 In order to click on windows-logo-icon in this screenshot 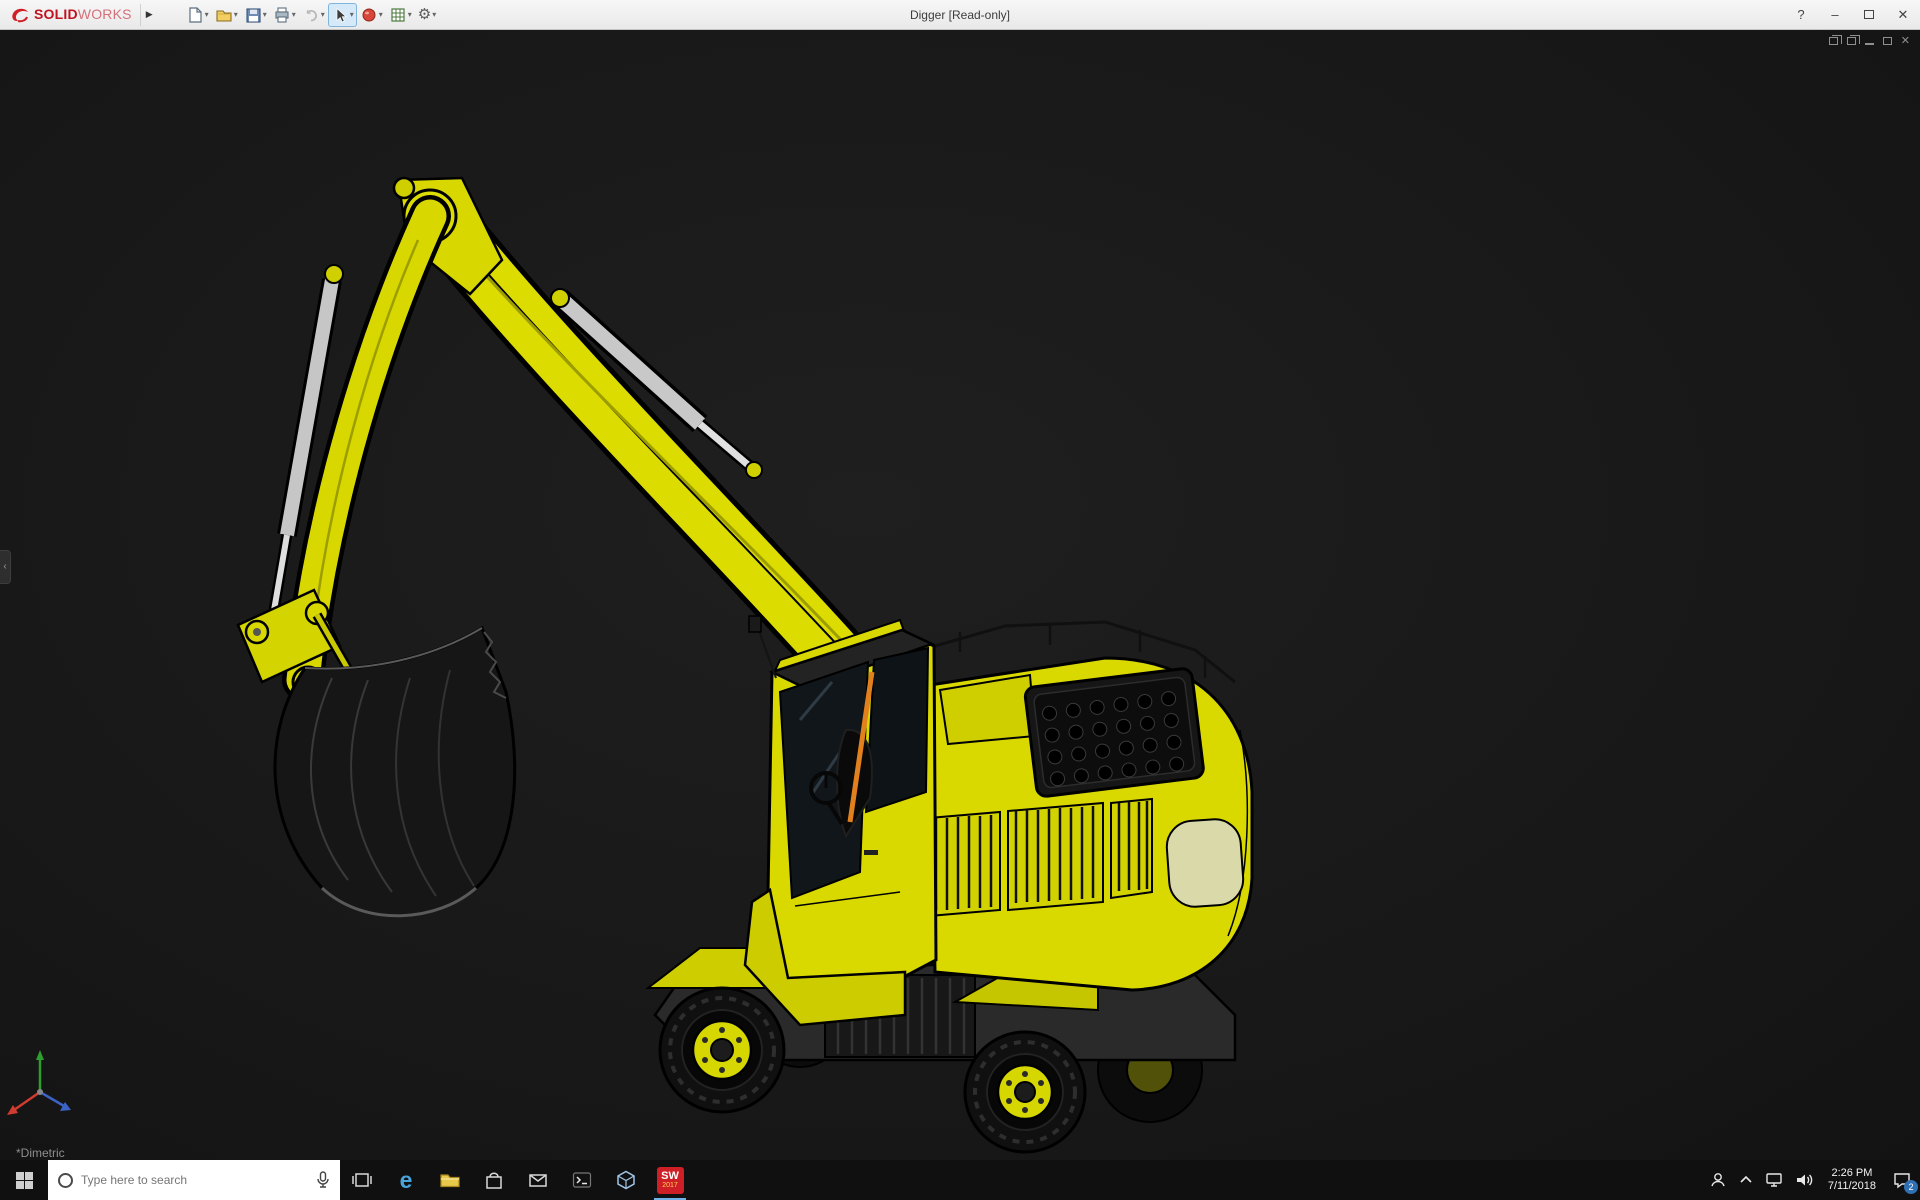, I will do `click(24, 1180)`.